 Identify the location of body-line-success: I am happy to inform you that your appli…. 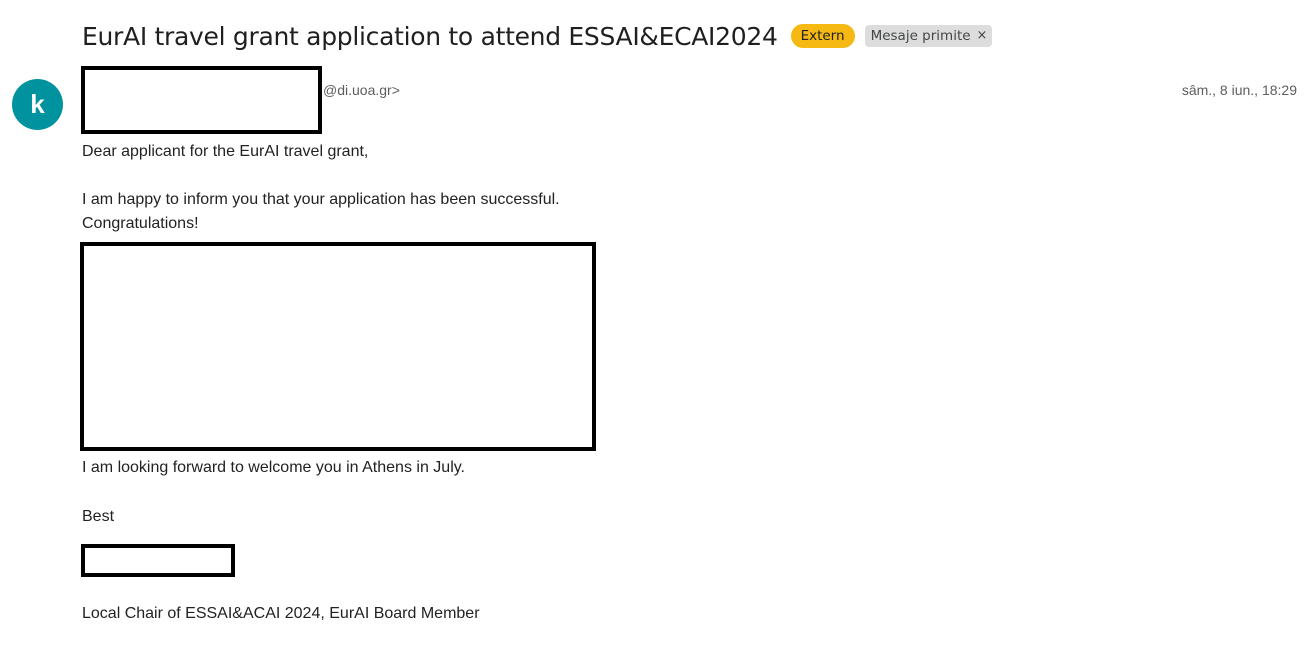
(321, 199).